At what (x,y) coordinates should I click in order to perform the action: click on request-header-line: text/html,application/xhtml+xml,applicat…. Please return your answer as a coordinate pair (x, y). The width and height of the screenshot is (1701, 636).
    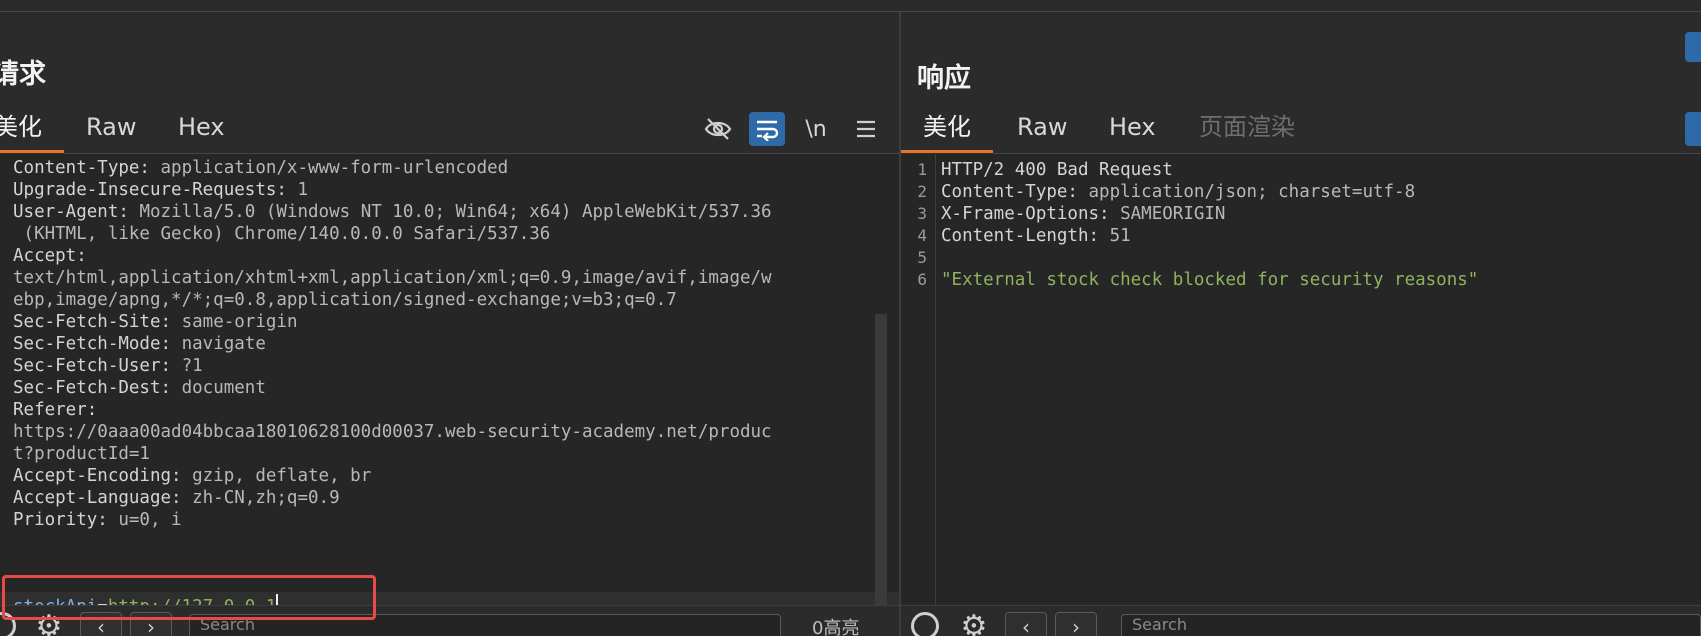
    Looking at the image, I should click on (392, 278).